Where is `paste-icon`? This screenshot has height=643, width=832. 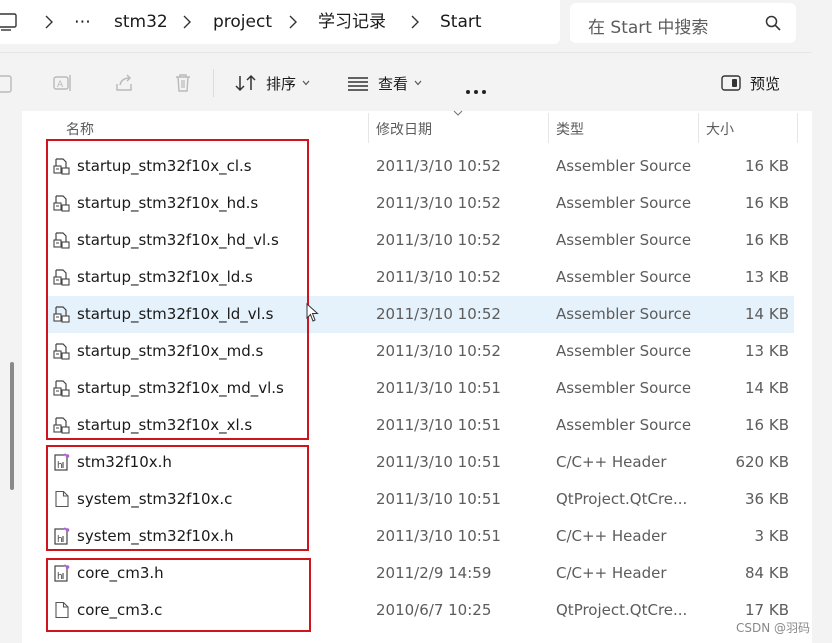
paste-icon is located at coordinates (7, 83).